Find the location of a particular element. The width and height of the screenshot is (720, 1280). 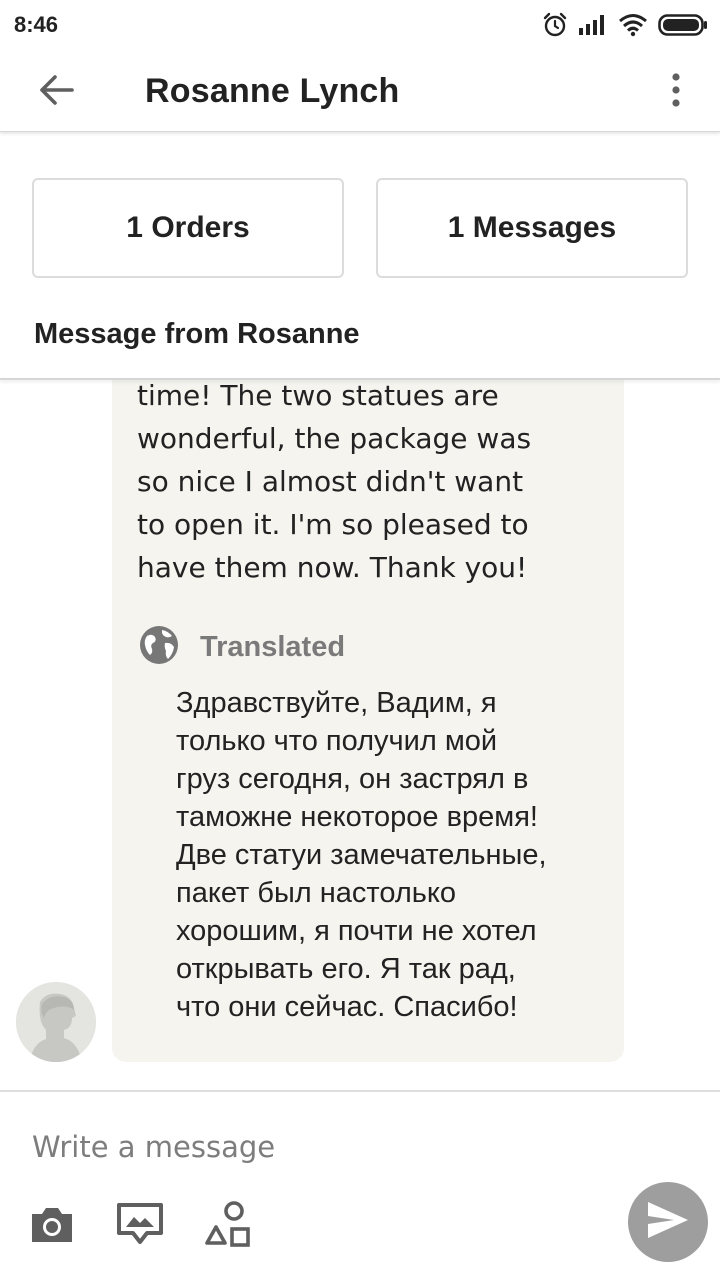

status-icons is located at coordinates (625, 25).